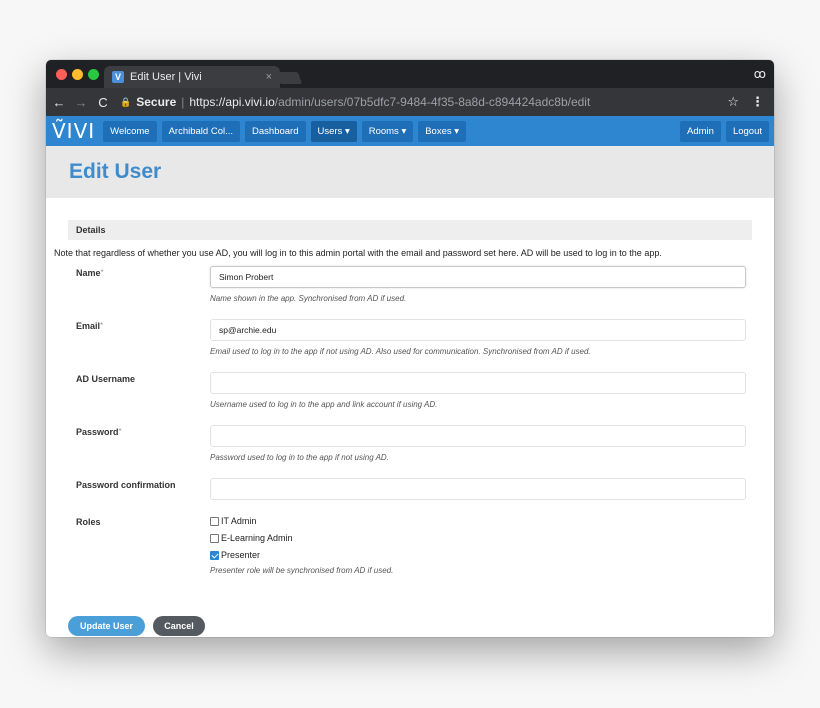  Describe the element at coordinates (478, 436) in the screenshot. I see `password-field` at that location.